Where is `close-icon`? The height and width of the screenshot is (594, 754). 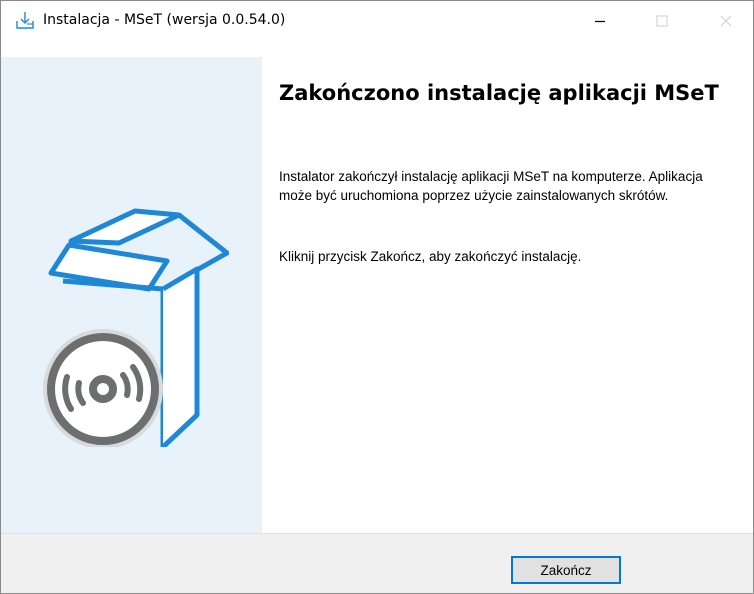
close-icon is located at coordinates (726, 21).